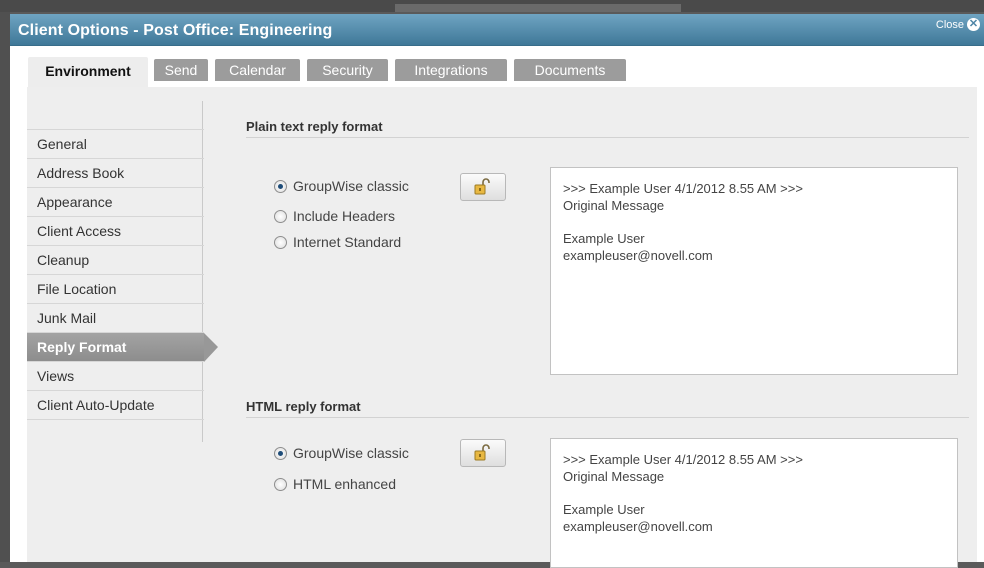 This screenshot has width=984, height=568. I want to click on sidebar-item-client-access: Client Access, so click(115, 230).